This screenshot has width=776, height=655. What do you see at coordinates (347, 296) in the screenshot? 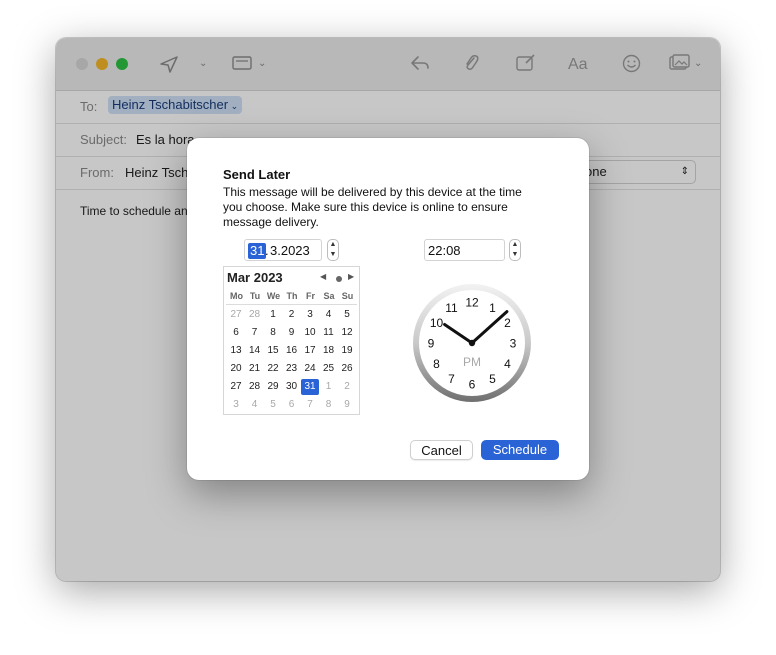
I see `weekday-header: Su` at bounding box center [347, 296].